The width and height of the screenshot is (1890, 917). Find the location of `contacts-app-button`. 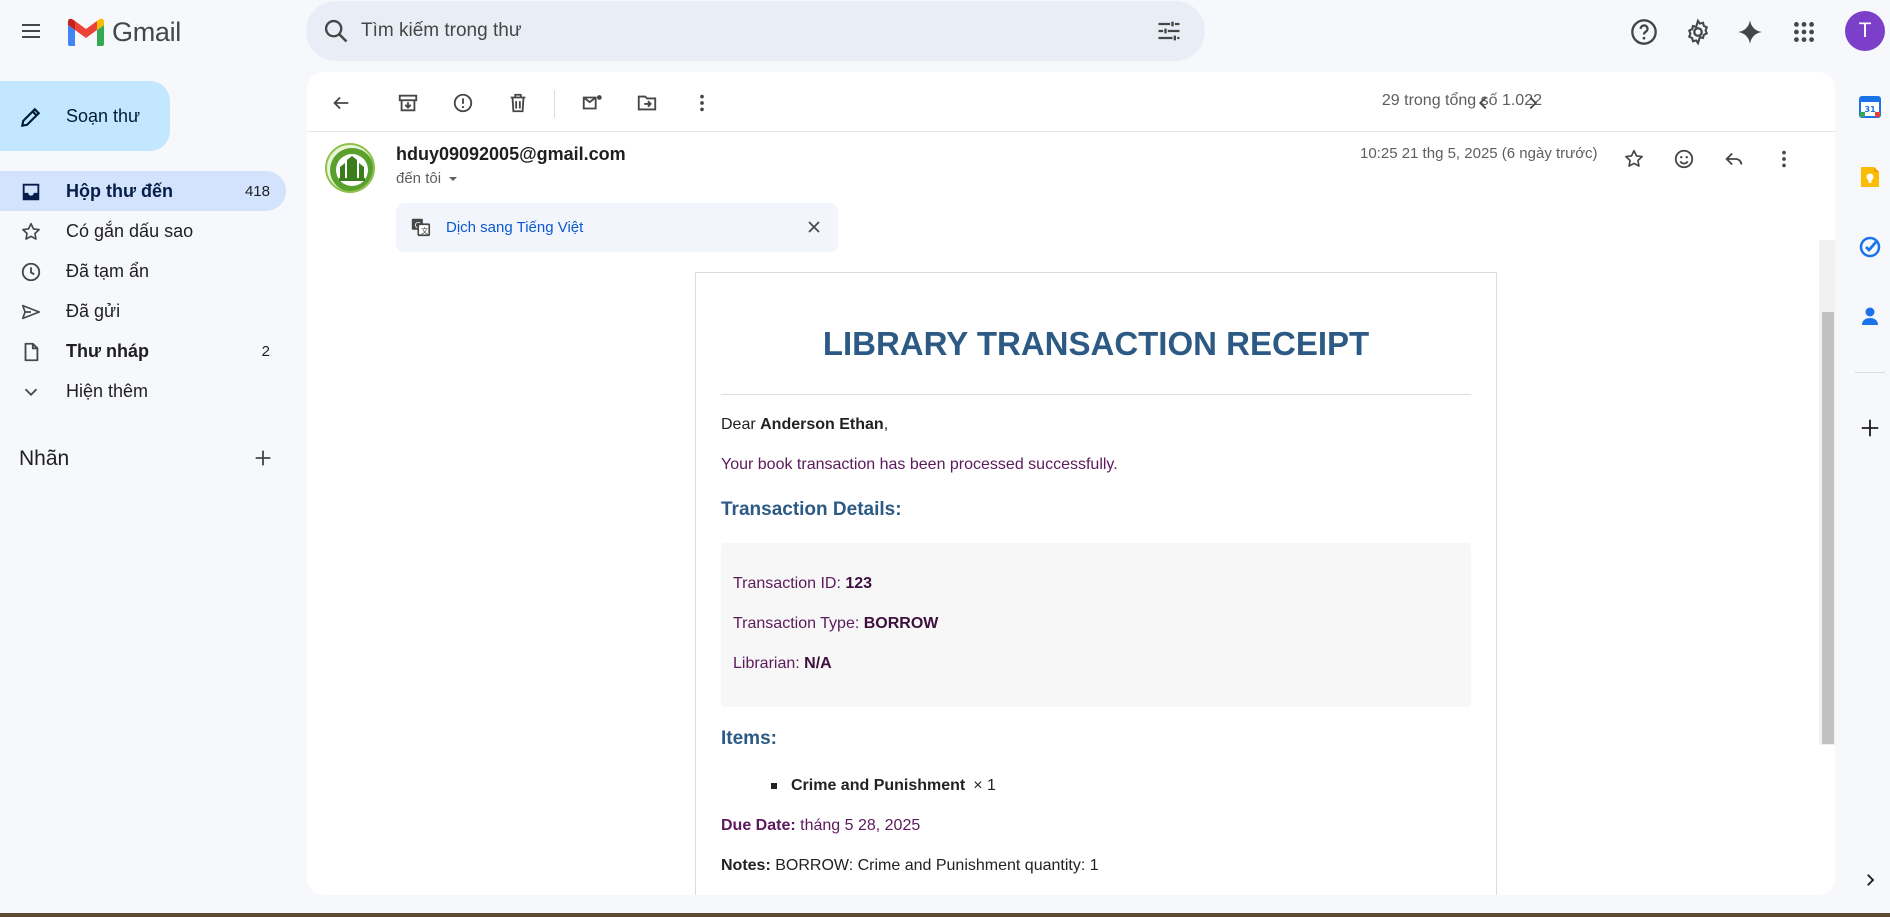

contacts-app-button is located at coordinates (1870, 316).